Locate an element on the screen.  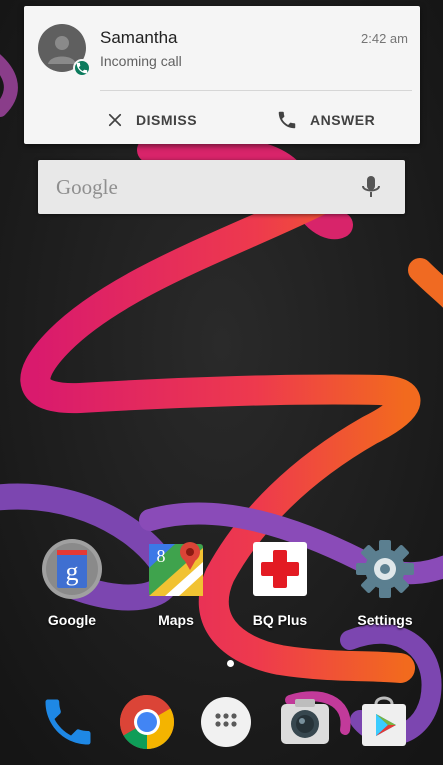
answer-button: ANSWER is located at coordinates (325, 120).